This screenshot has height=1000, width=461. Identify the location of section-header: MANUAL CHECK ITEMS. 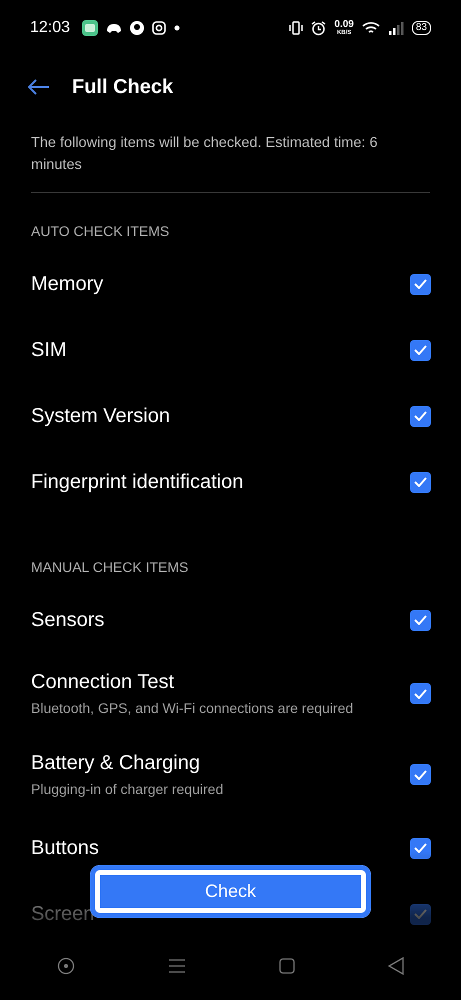
(110, 567).